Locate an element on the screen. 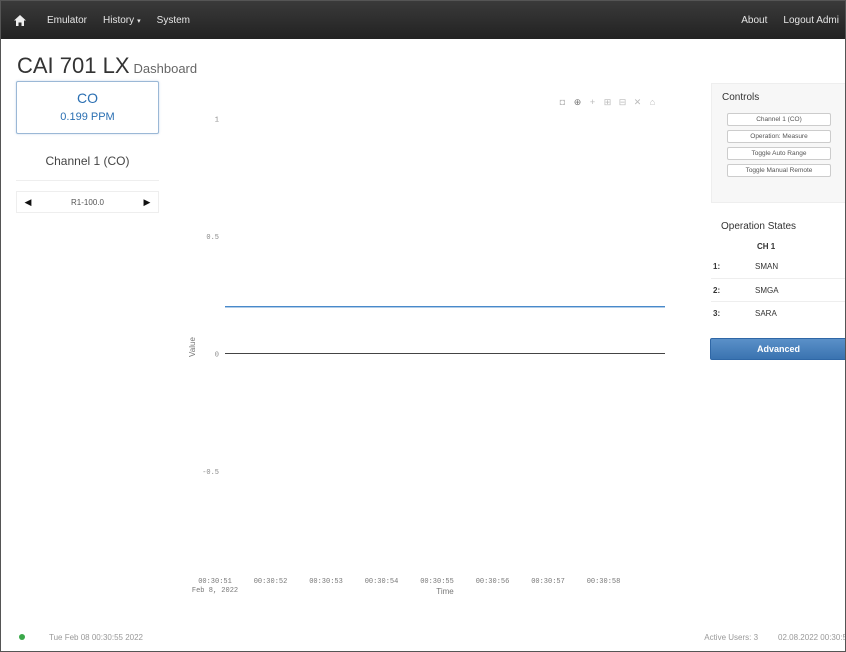 This screenshot has width=846, height=652. x-tick-label: 00:30:56 is located at coordinates (493, 582).